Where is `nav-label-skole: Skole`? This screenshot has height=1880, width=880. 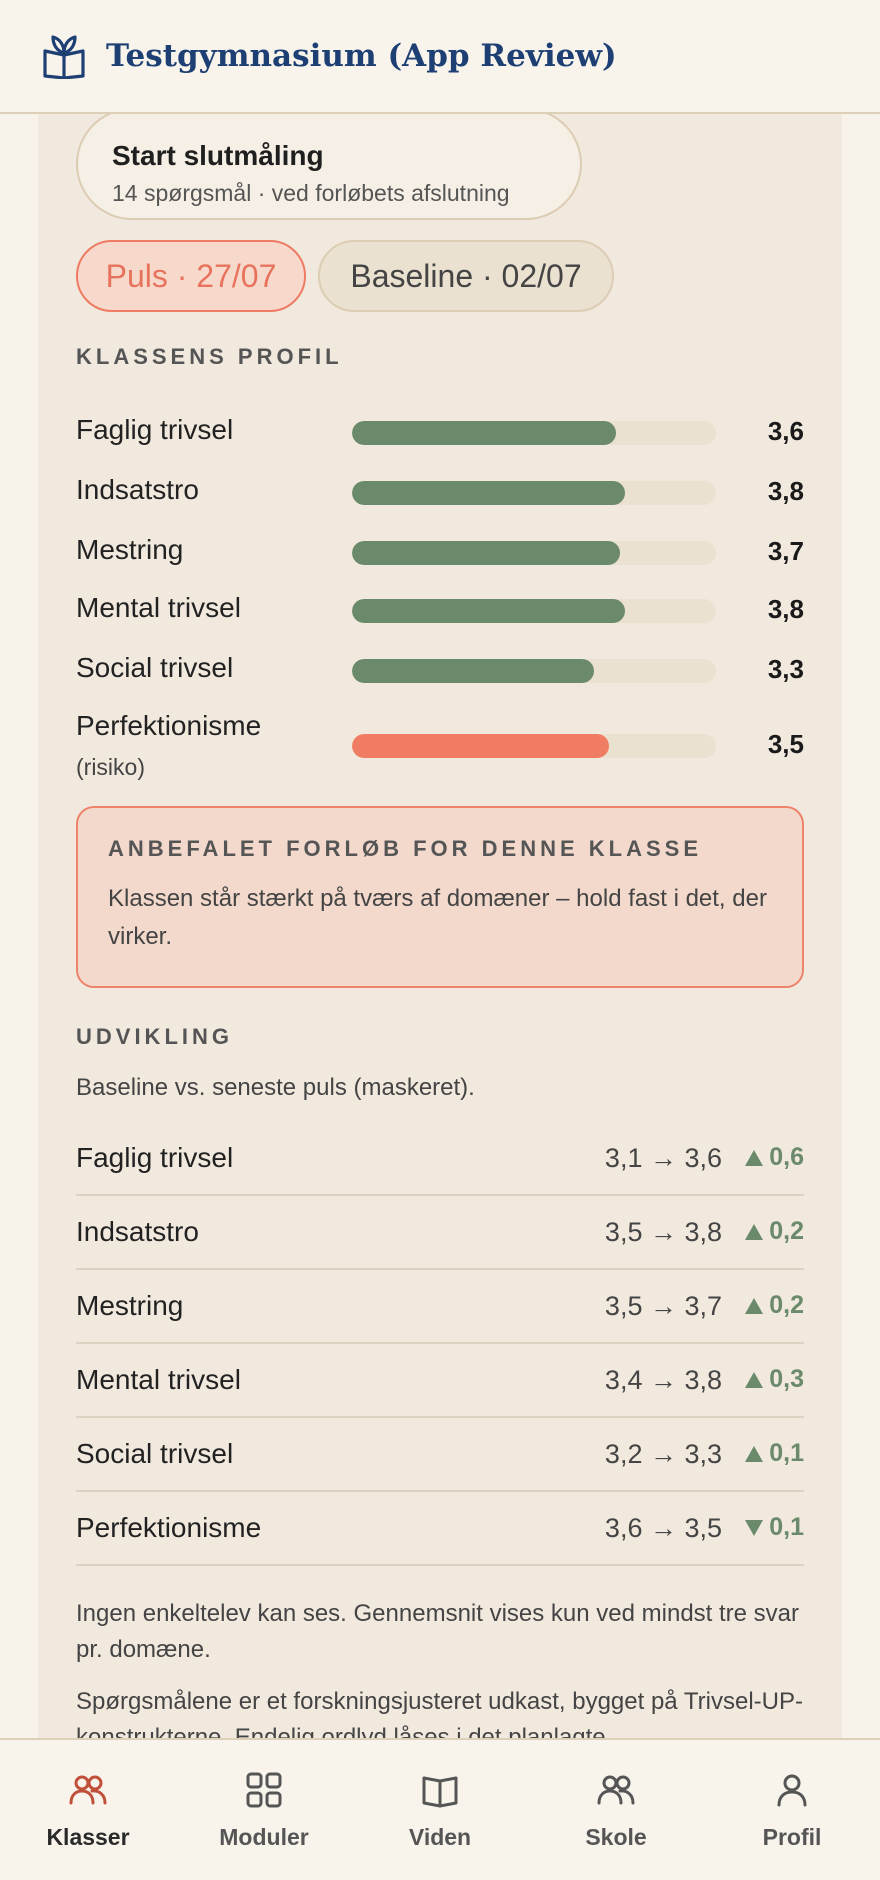 nav-label-skole: Skole is located at coordinates (616, 1837).